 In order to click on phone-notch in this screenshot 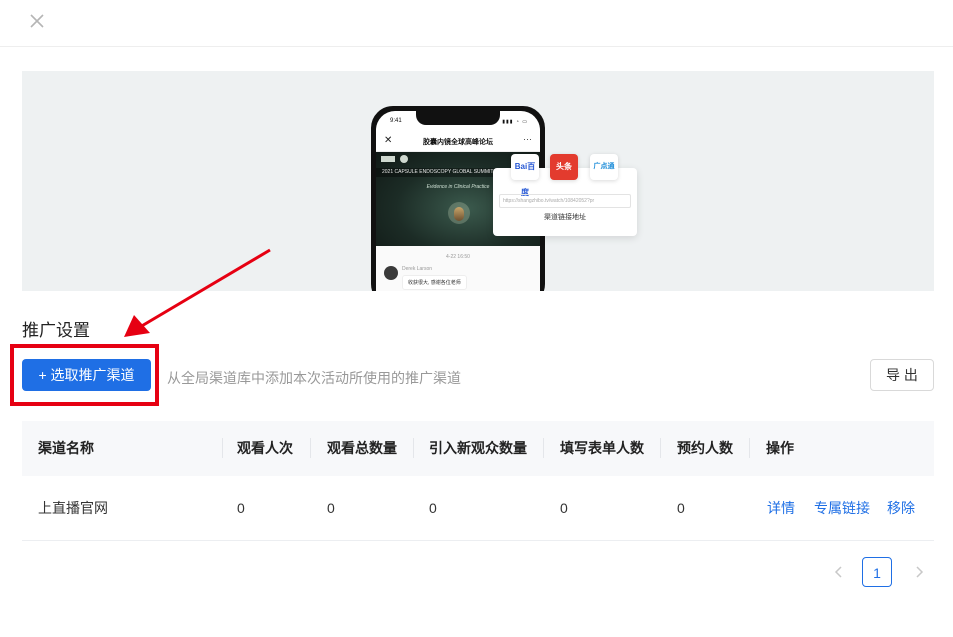, I will do `click(458, 118)`.